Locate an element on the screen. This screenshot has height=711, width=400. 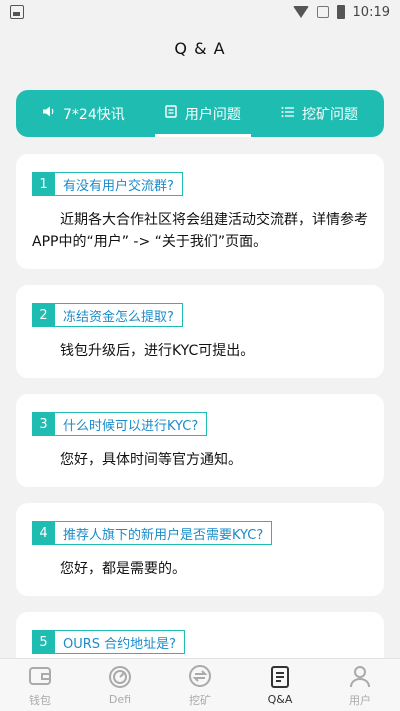
faq-card: 2 冻结资金怎么提取? 钱包升级后，进行KYC可提出。 is located at coordinates (200, 331).